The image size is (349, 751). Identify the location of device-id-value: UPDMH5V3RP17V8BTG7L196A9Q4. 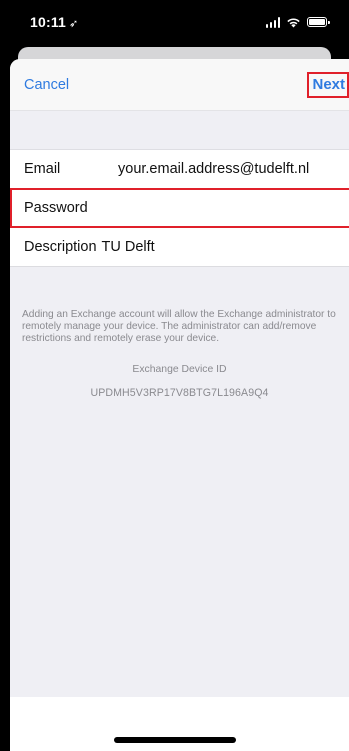
(179, 393).